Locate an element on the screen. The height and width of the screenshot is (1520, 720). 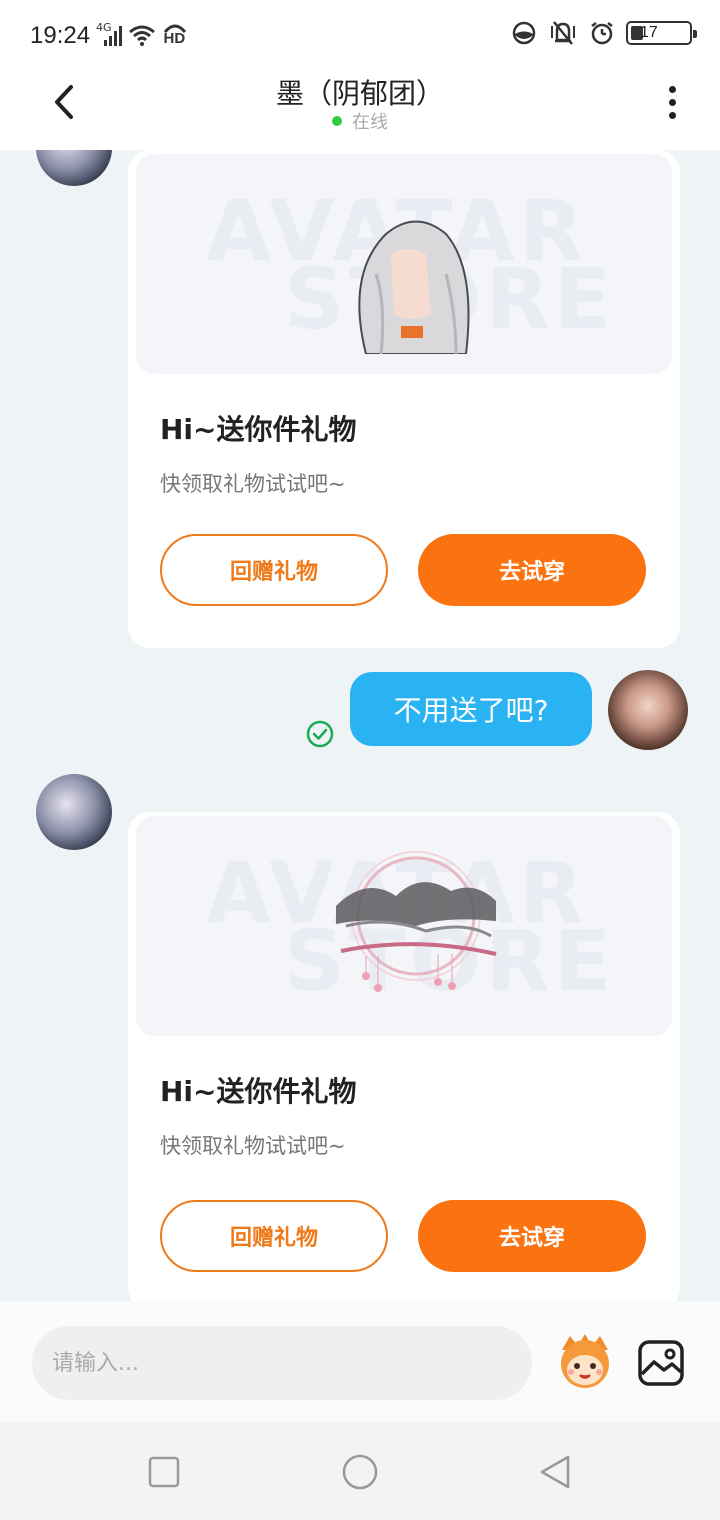
message-bubble-outgoing: 不用送了吧? is located at coordinates (471, 709).